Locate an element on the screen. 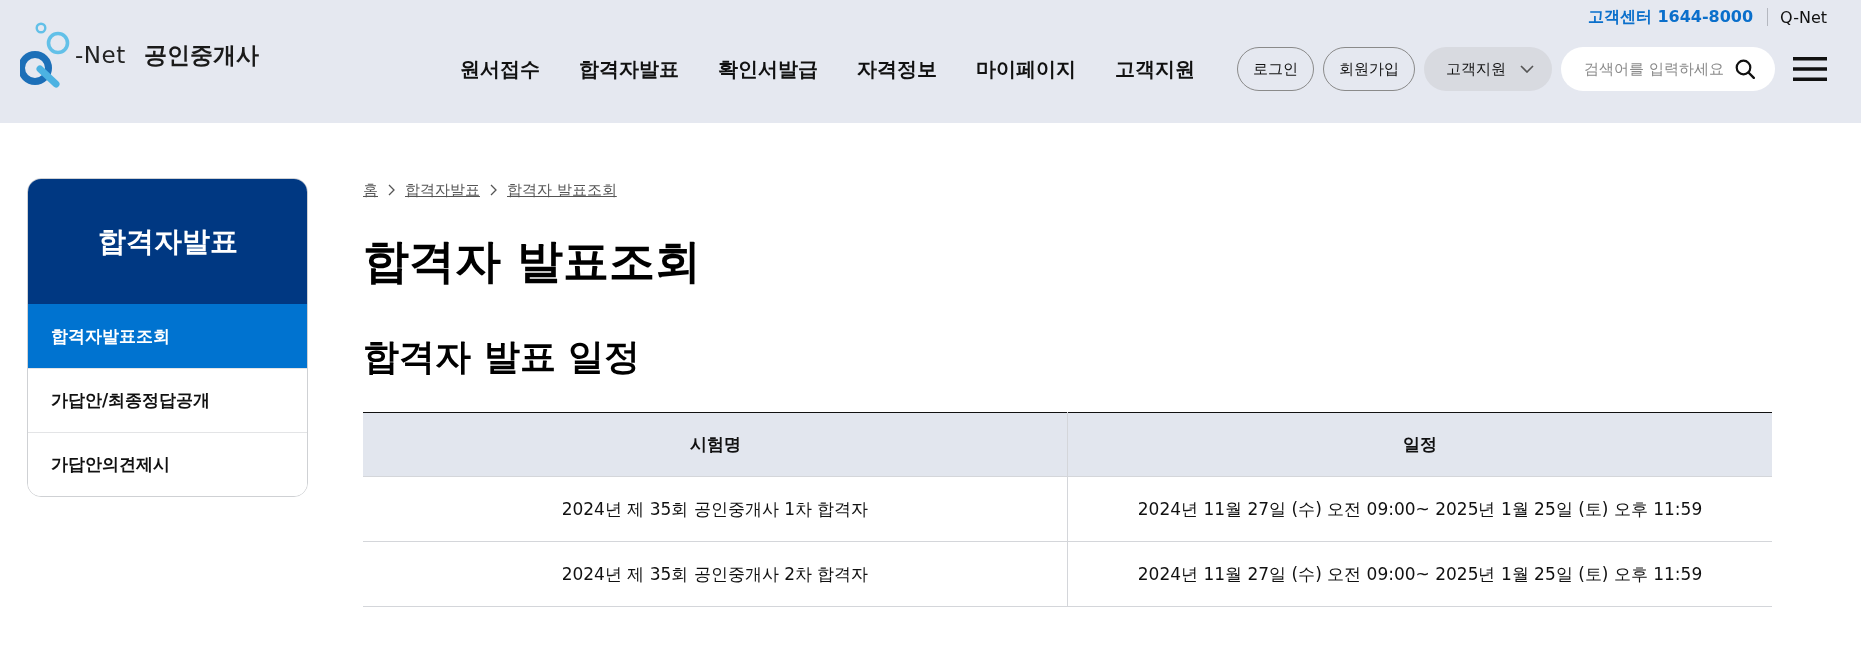 Image resolution: width=1861 pixels, height=671 pixels. site-link: Q-Net is located at coordinates (1803, 17).